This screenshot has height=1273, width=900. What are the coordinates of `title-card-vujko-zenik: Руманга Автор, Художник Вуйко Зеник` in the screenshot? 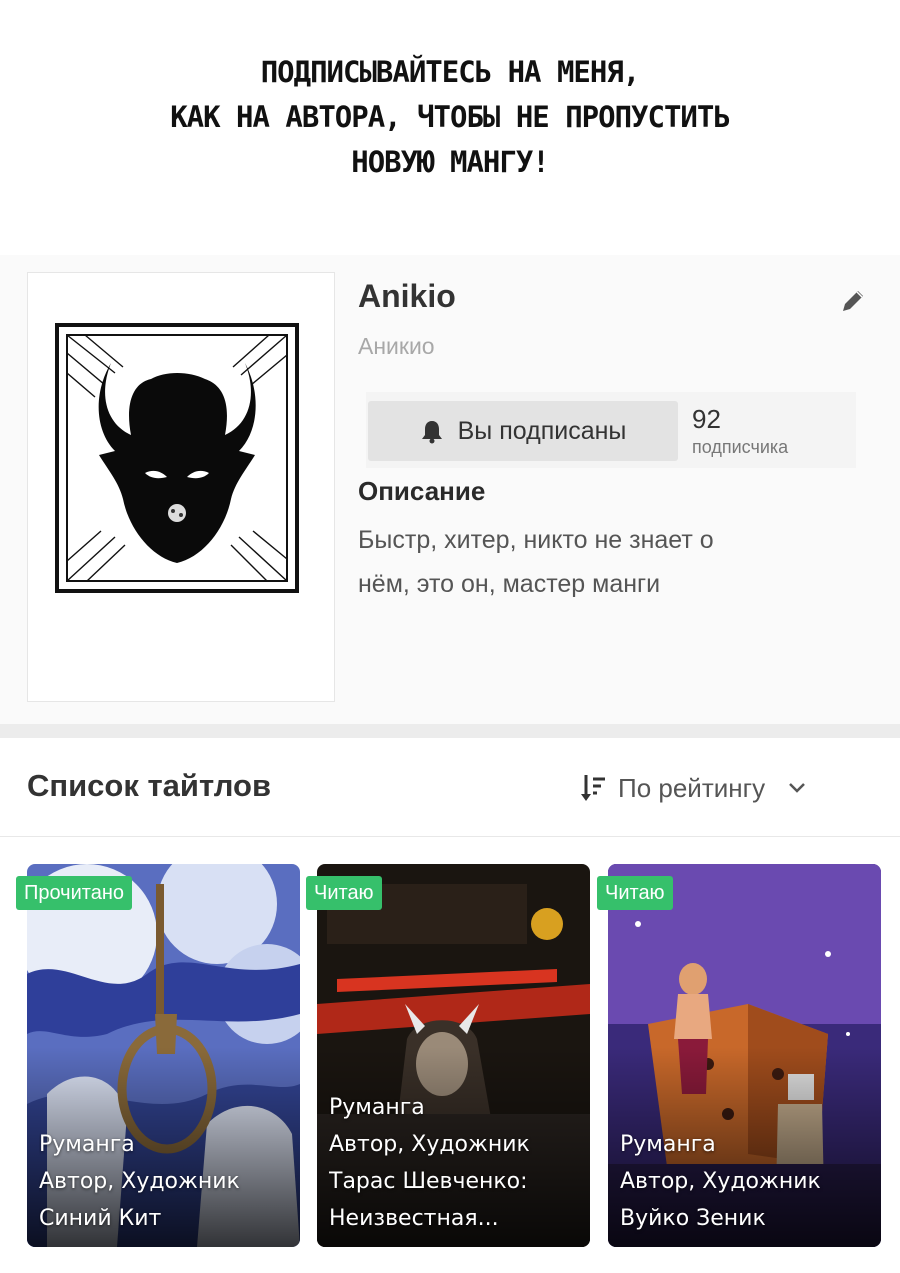 It's located at (744, 1055).